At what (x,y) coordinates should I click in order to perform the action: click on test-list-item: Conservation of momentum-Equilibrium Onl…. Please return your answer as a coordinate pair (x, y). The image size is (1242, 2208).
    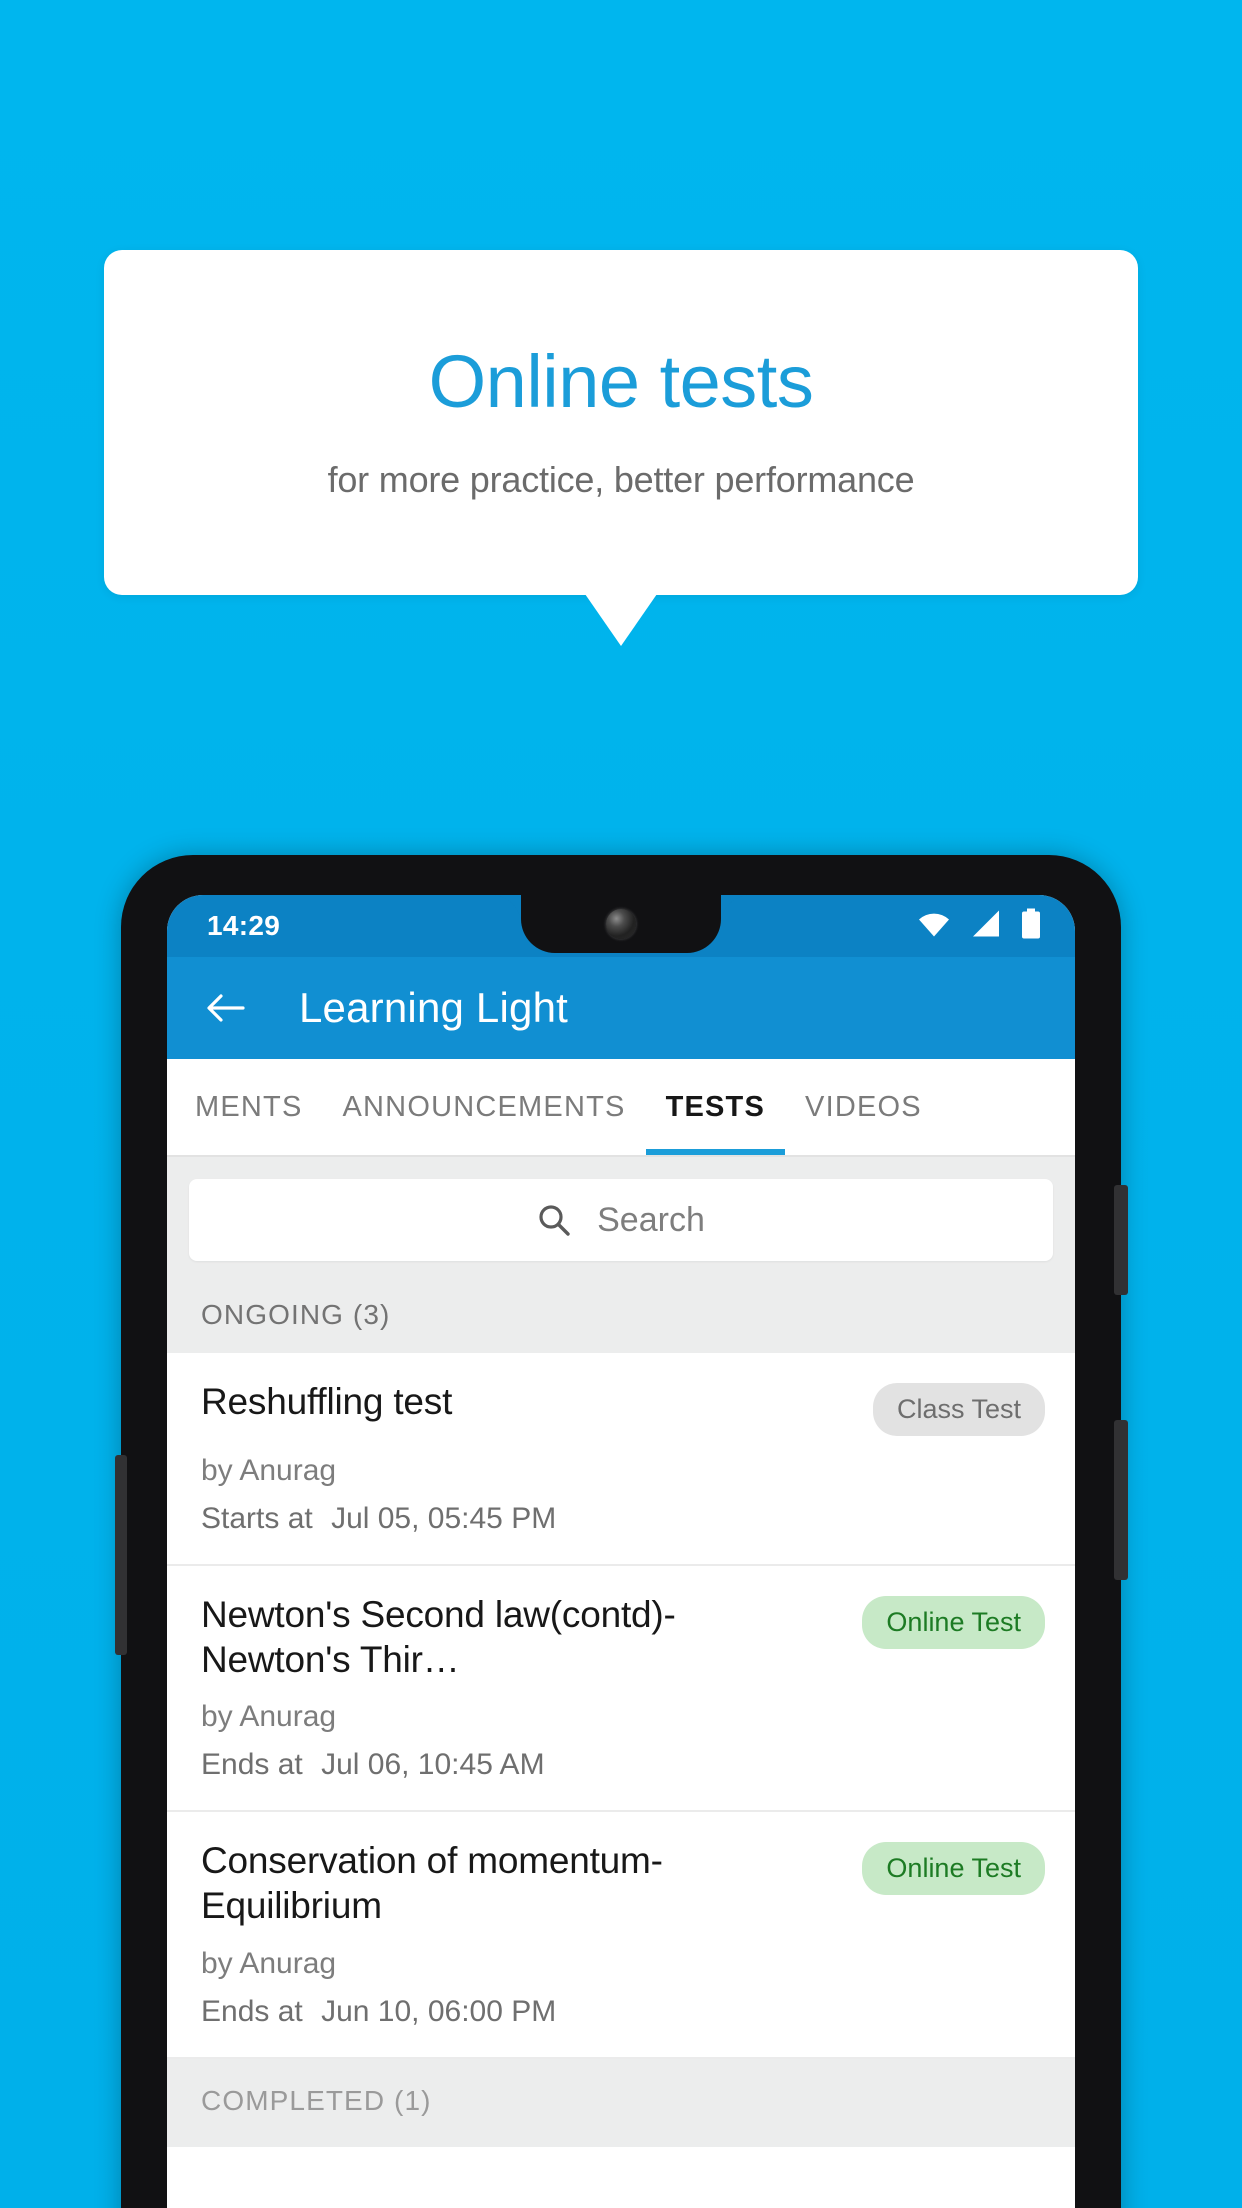
    Looking at the image, I should click on (621, 1935).